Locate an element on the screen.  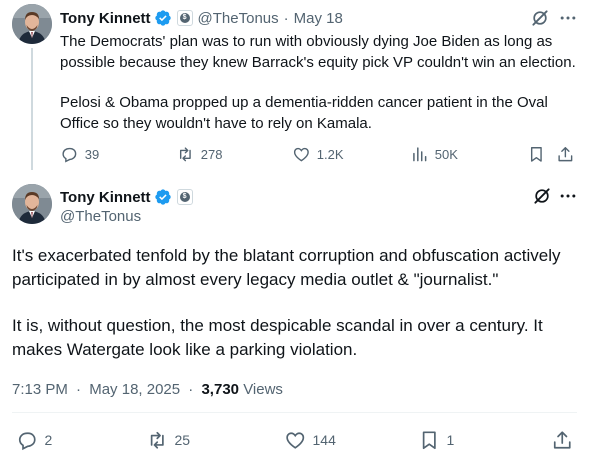
bookmark-button is located at coordinates (536, 154).